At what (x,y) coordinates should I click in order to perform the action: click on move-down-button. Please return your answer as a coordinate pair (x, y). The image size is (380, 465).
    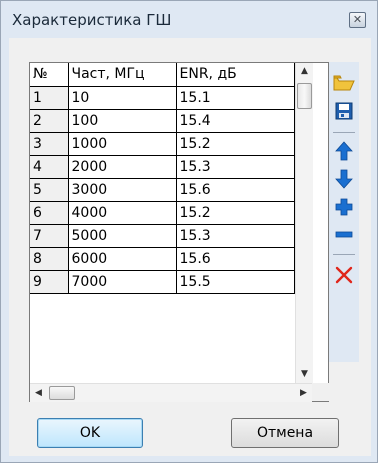
    Looking at the image, I should click on (344, 179).